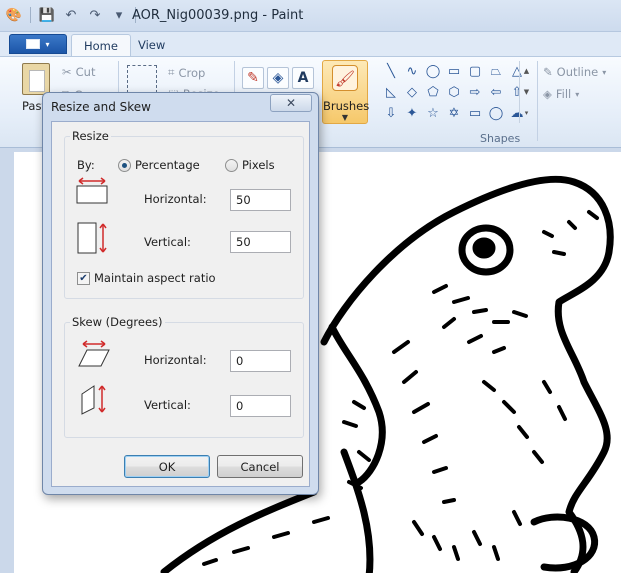  I want to click on document-icon, so click(33, 44).